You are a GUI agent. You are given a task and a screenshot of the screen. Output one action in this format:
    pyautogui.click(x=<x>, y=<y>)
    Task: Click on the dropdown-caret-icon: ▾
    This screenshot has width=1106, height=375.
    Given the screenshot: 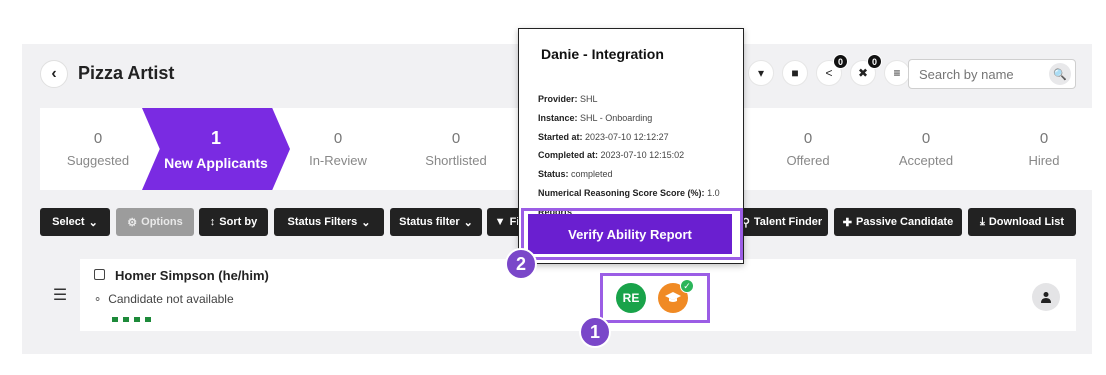 What is the action you would take?
    pyautogui.click(x=761, y=73)
    